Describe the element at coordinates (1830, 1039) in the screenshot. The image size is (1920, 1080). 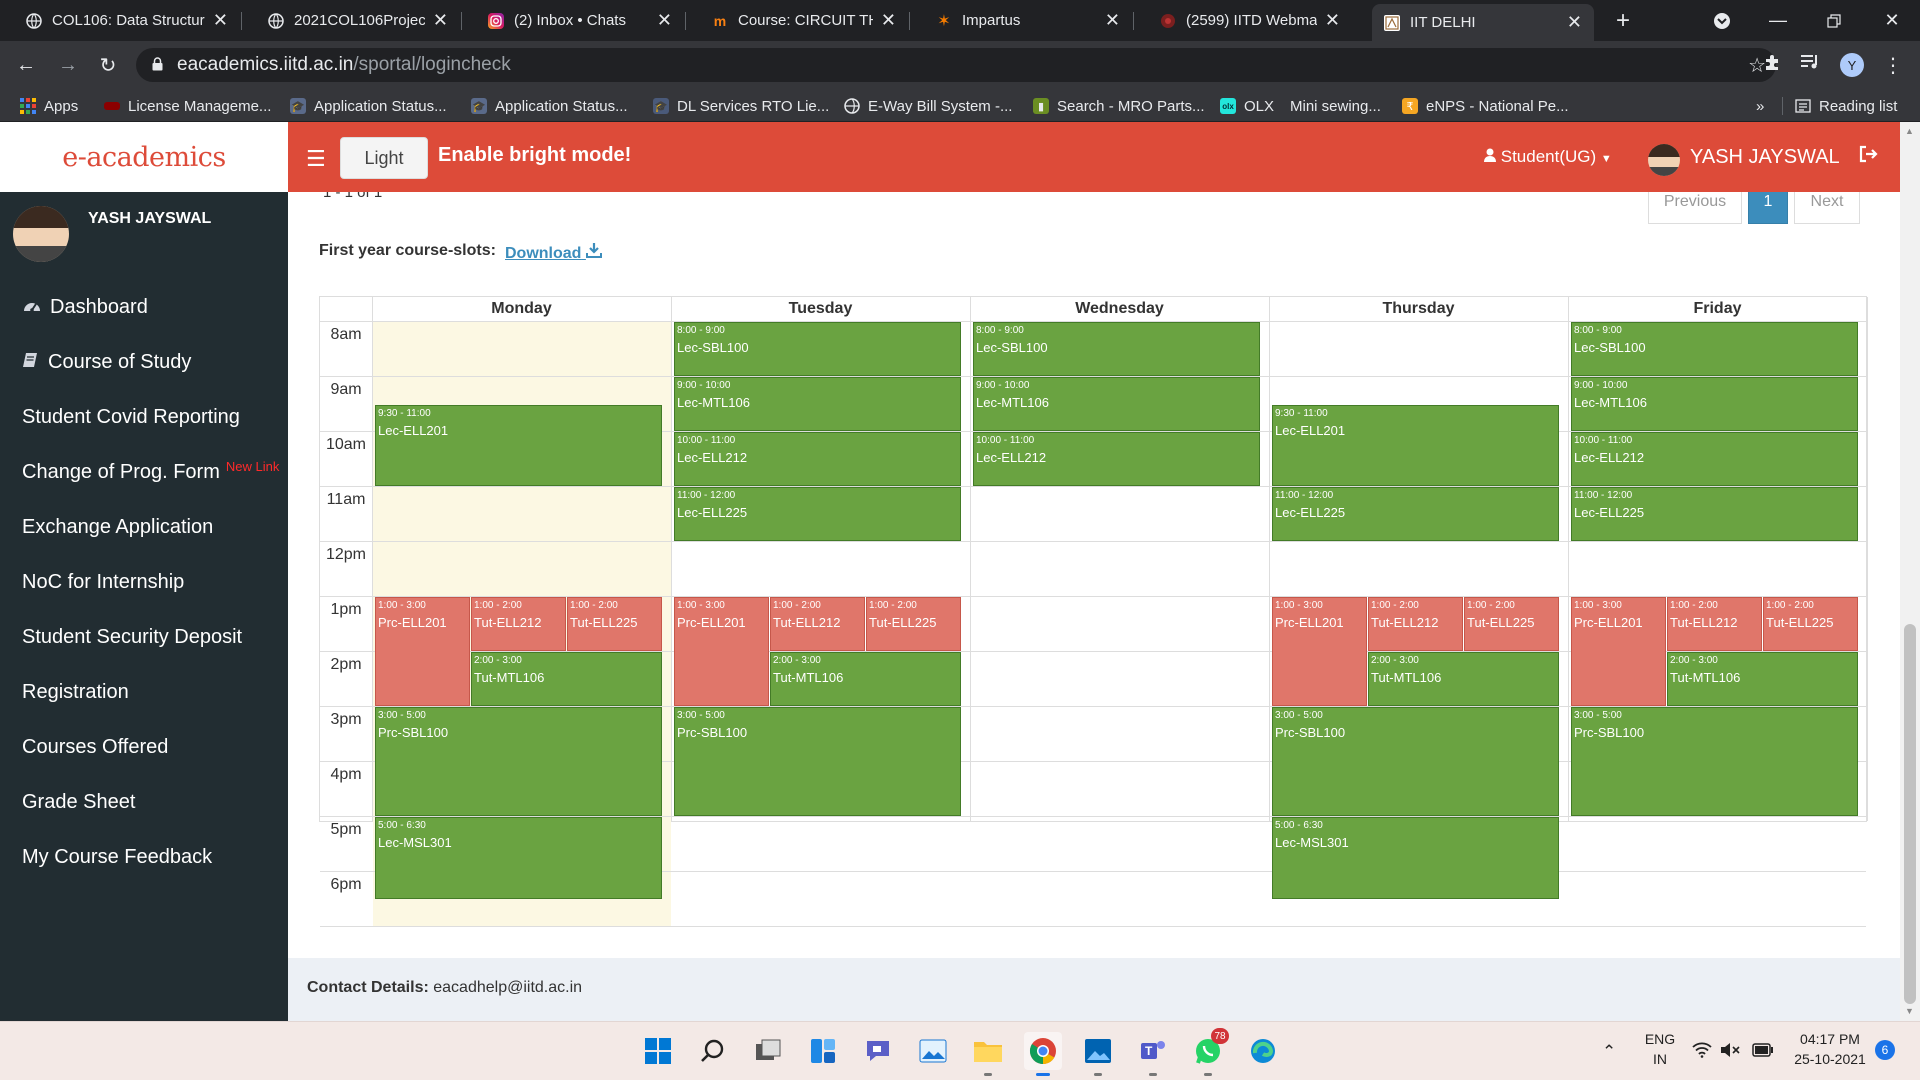
I see `clock-time: 04:17 PM` at that location.